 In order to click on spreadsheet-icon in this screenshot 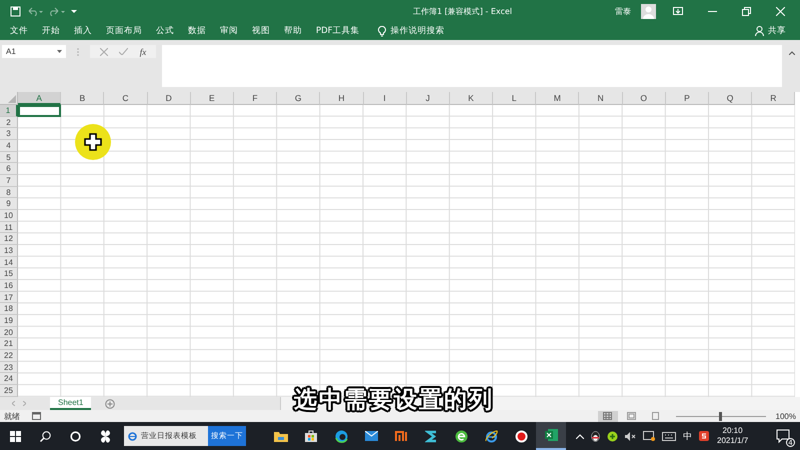, I will do `click(551, 435)`.